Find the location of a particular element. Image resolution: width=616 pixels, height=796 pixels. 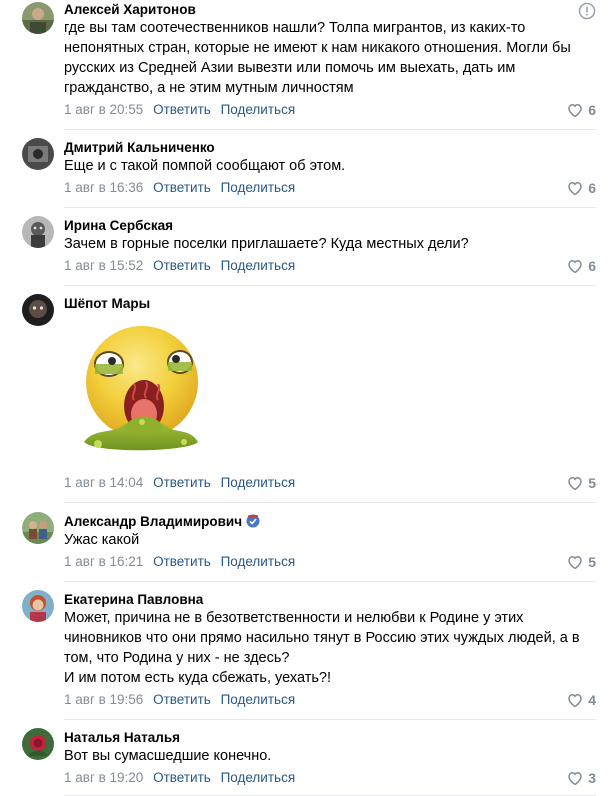

comment-date: 1 авг в 19:20 is located at coordinates (103, 777).